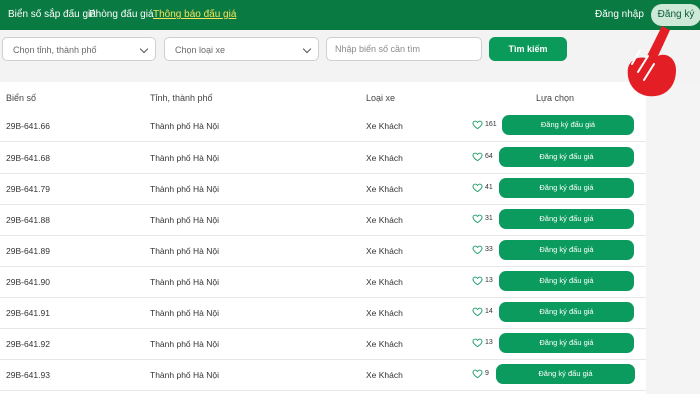  What do you see at coordinates (28, 282) in the screenshot?
I see `plate-number: 29B-641.90` at bounding box center [28, 282].